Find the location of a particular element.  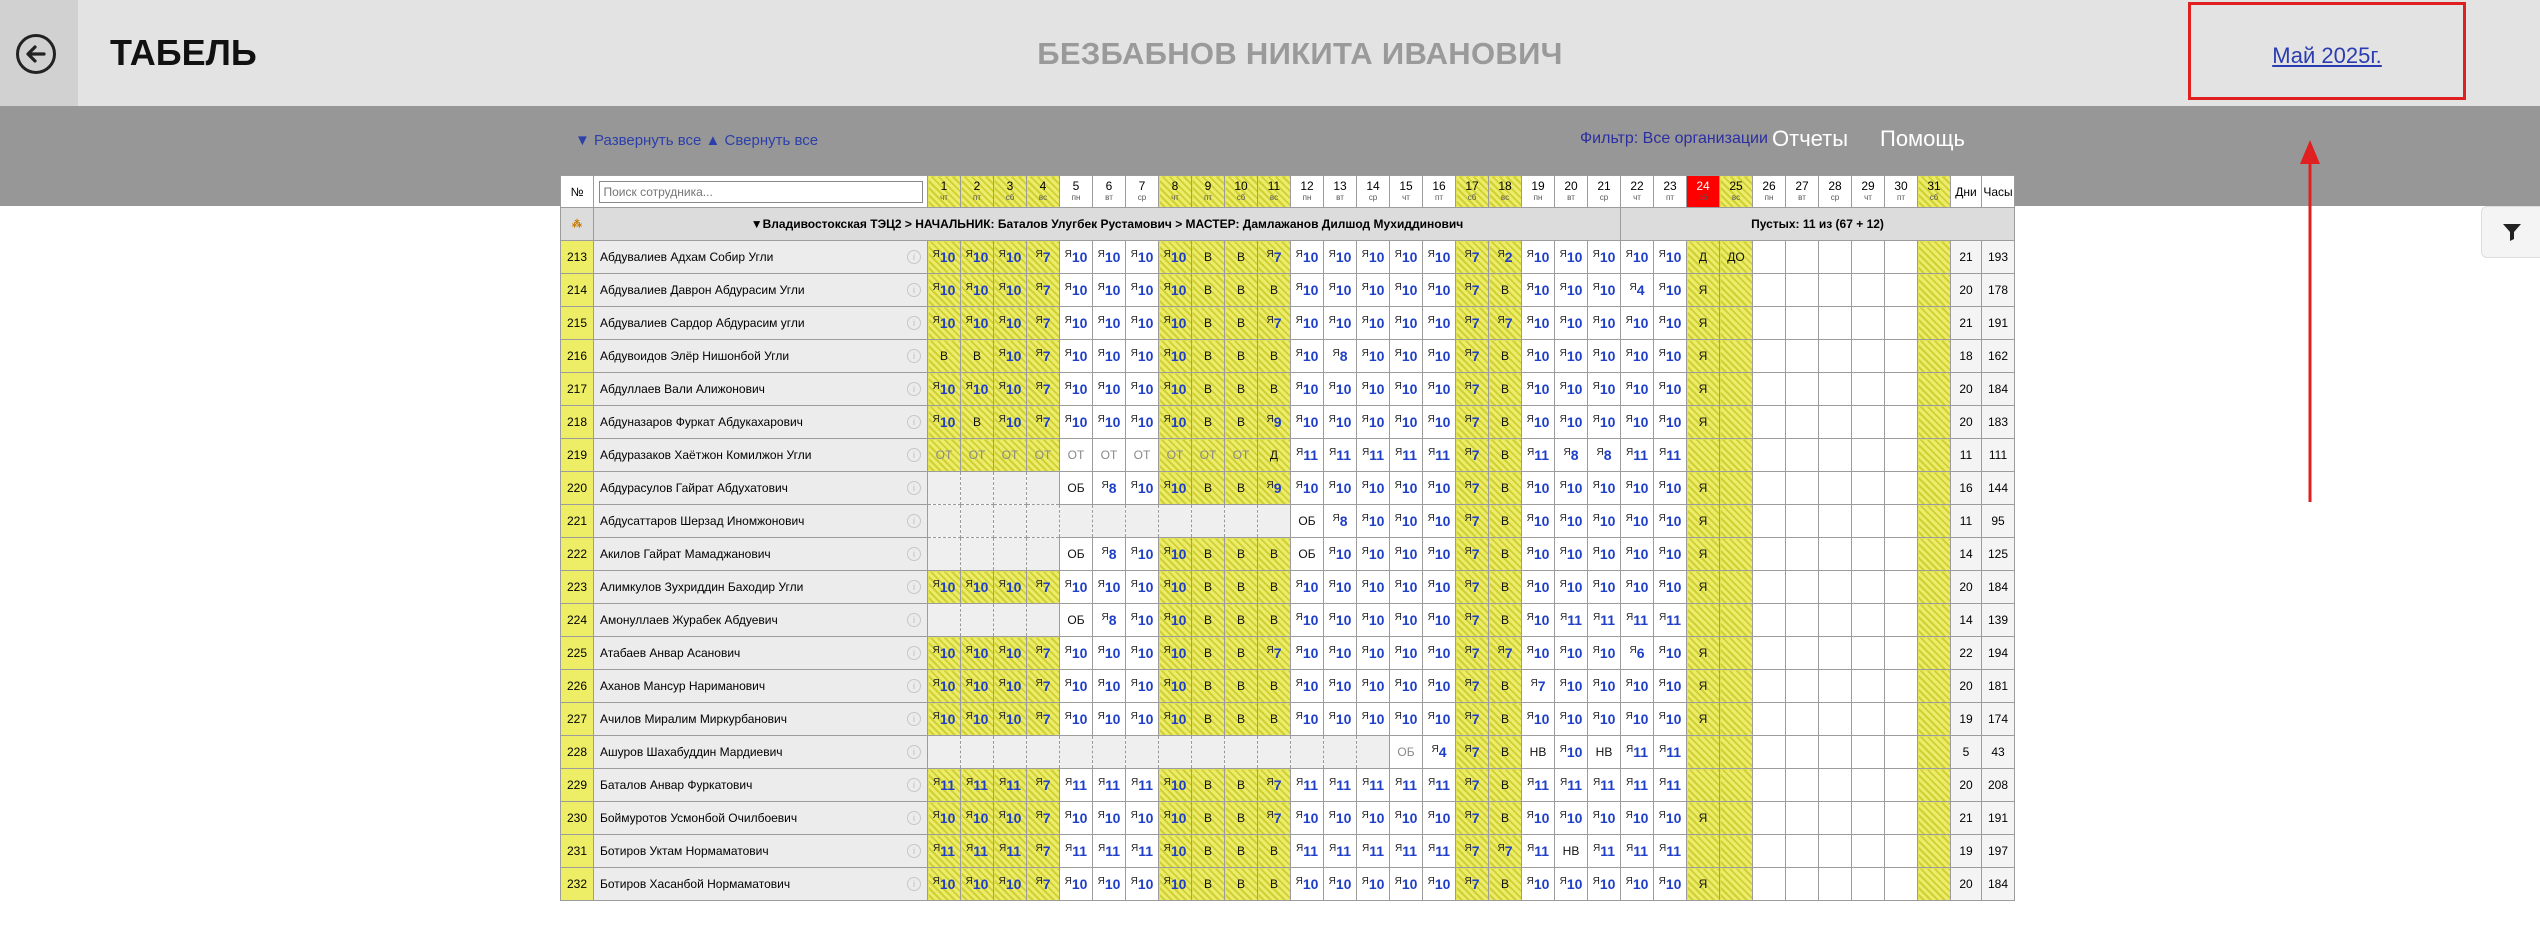

day-cell: Я9 is located at coordinates (1274, 488).